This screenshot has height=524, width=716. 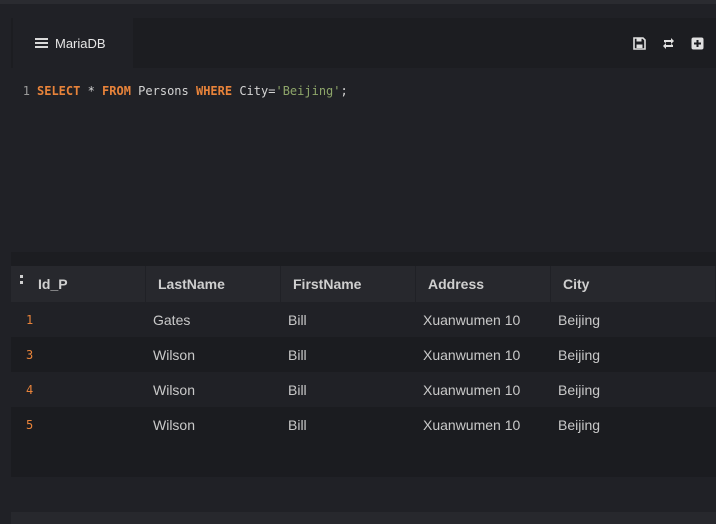 I want to click on cell-id: 5, so click(x=30, y=424).